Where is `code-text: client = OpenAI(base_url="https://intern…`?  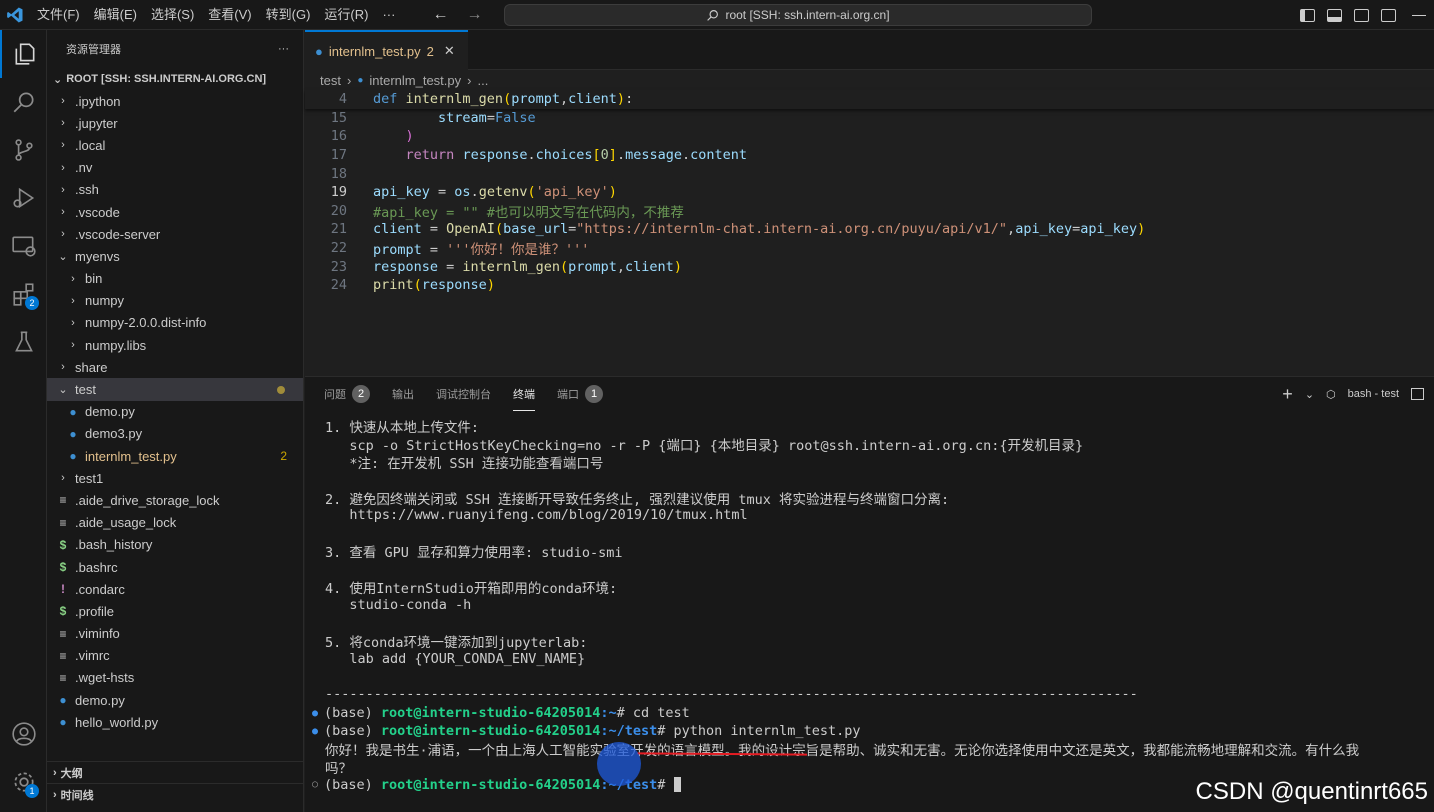
code-text: client = OpenAI(base_url="https://intern… is located at coordinates (759, 229).